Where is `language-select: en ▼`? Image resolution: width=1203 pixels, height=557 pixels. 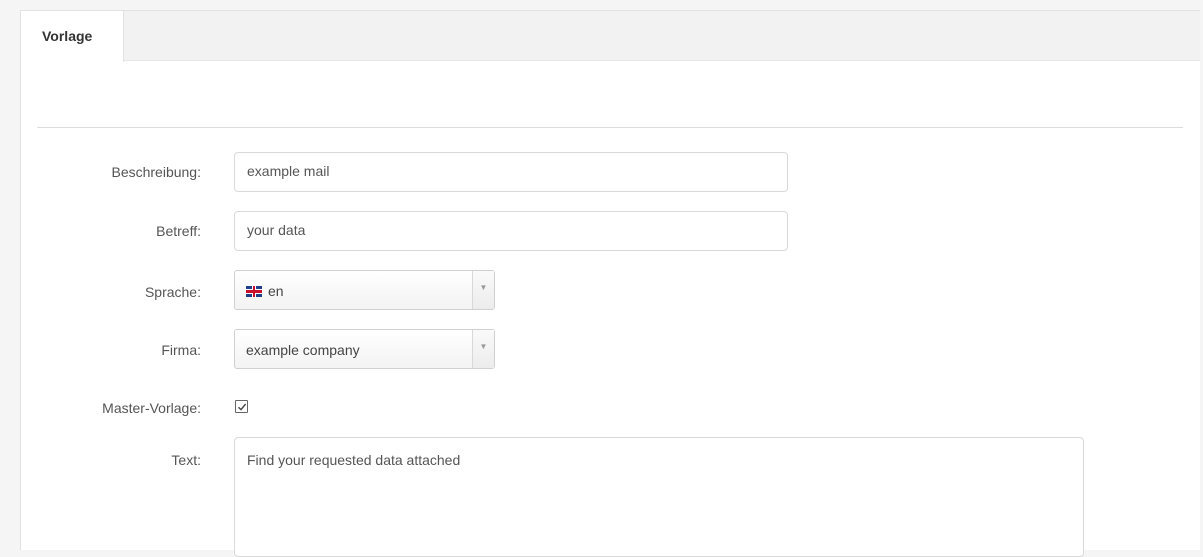
language-select: en ▼ is located at coordinates (364, 290).